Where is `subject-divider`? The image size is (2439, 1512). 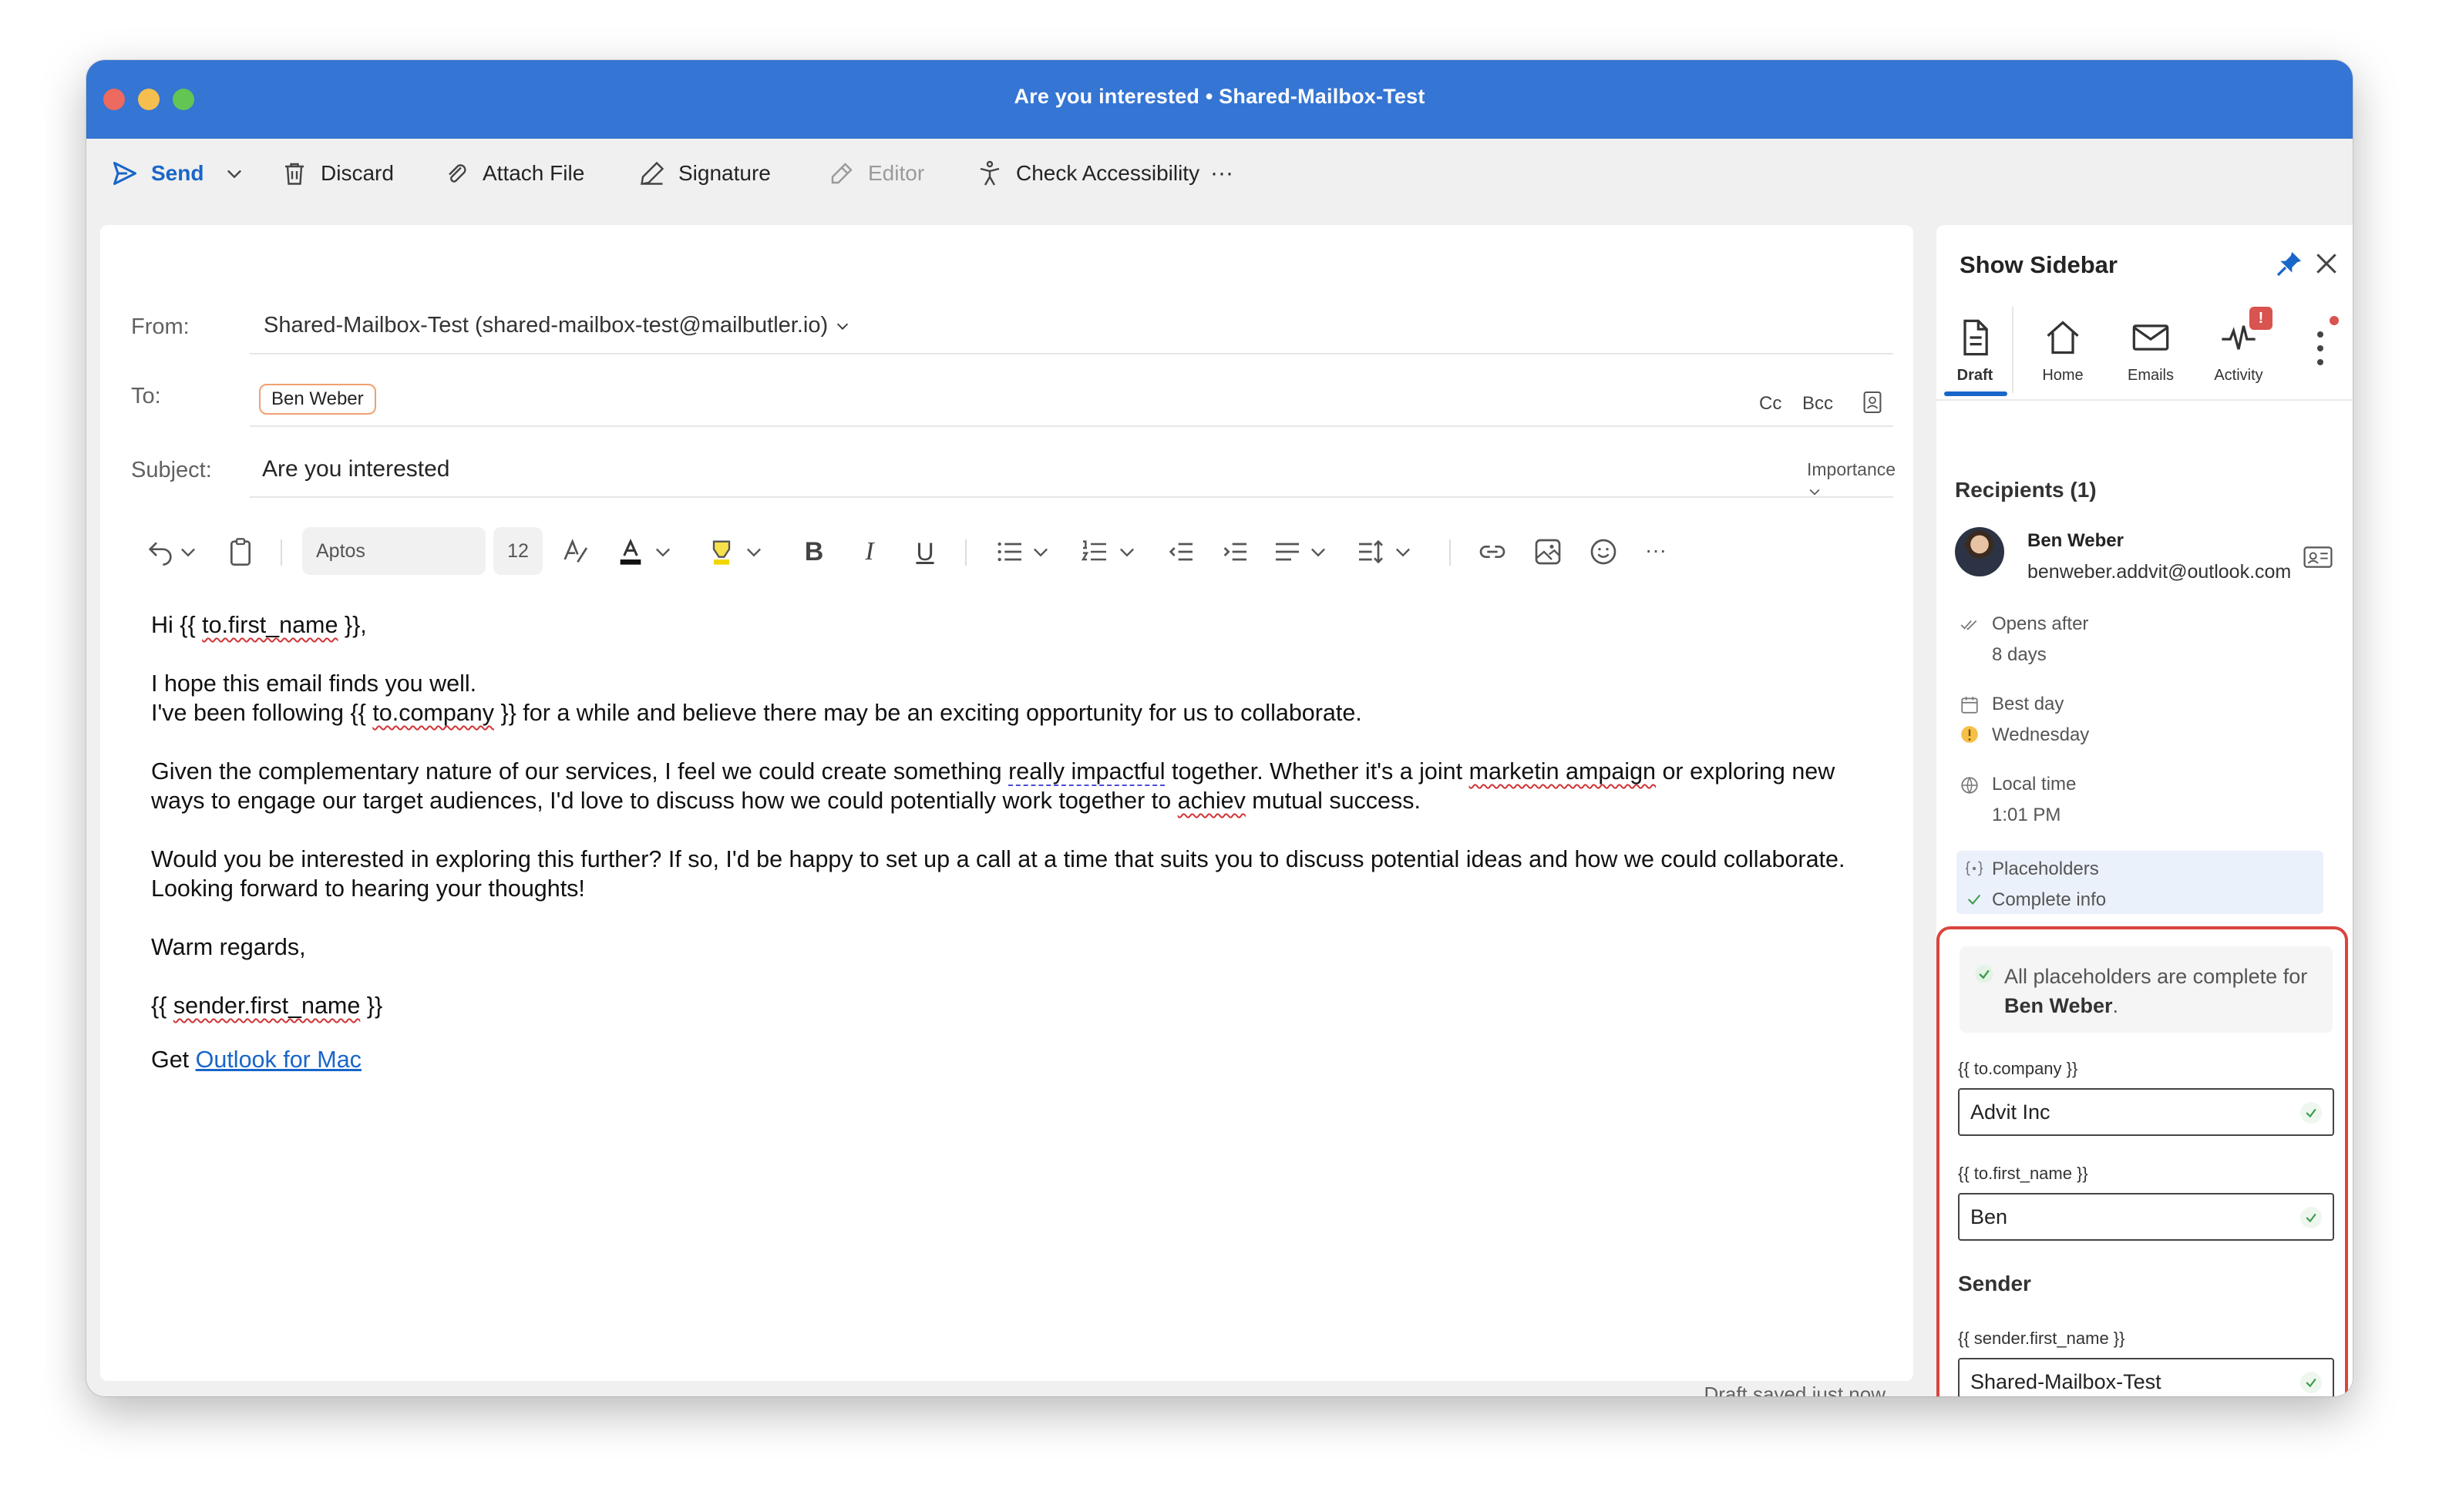
subject-divider is located at coordinates (1071, 497).